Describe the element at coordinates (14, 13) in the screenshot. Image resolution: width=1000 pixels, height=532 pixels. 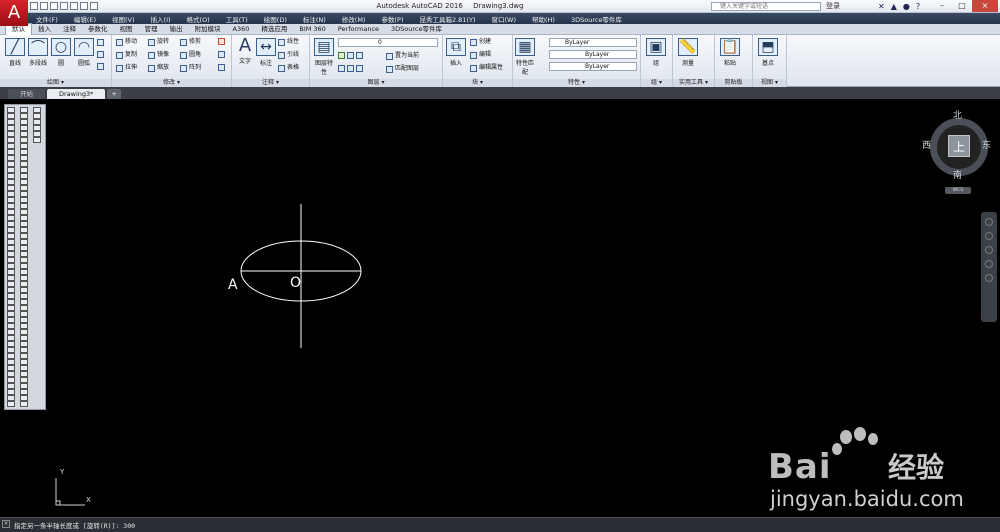
I see `app-logo: A` at that location.